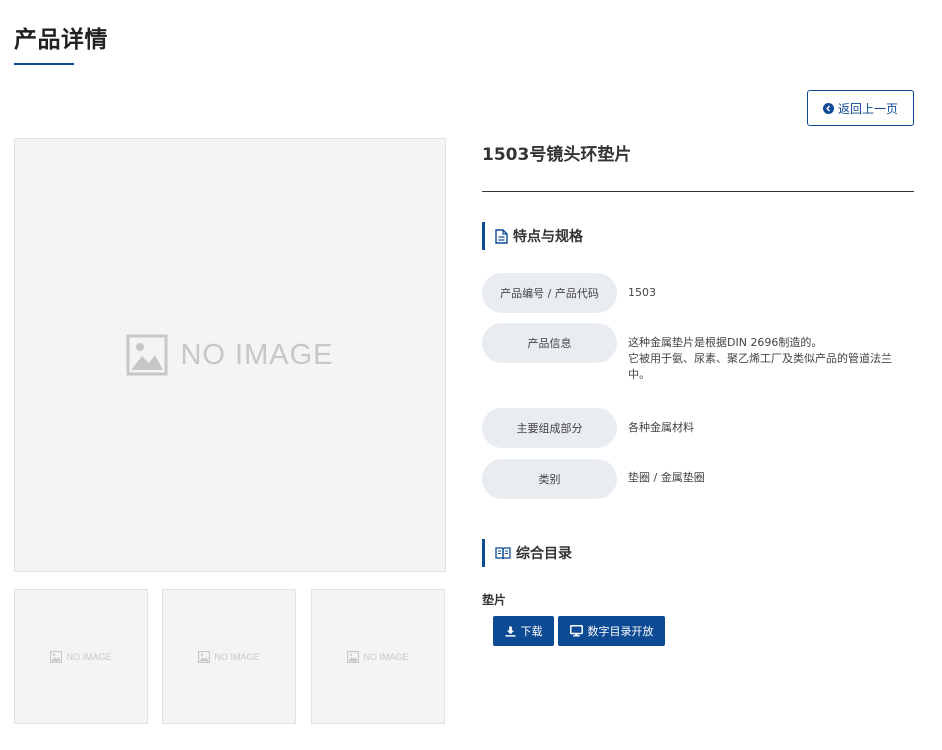  What do you see at coordinates (548, 237) in the screenshot?
I see `features-heading-text: 特点与规格` at bounding box center [548, 237].